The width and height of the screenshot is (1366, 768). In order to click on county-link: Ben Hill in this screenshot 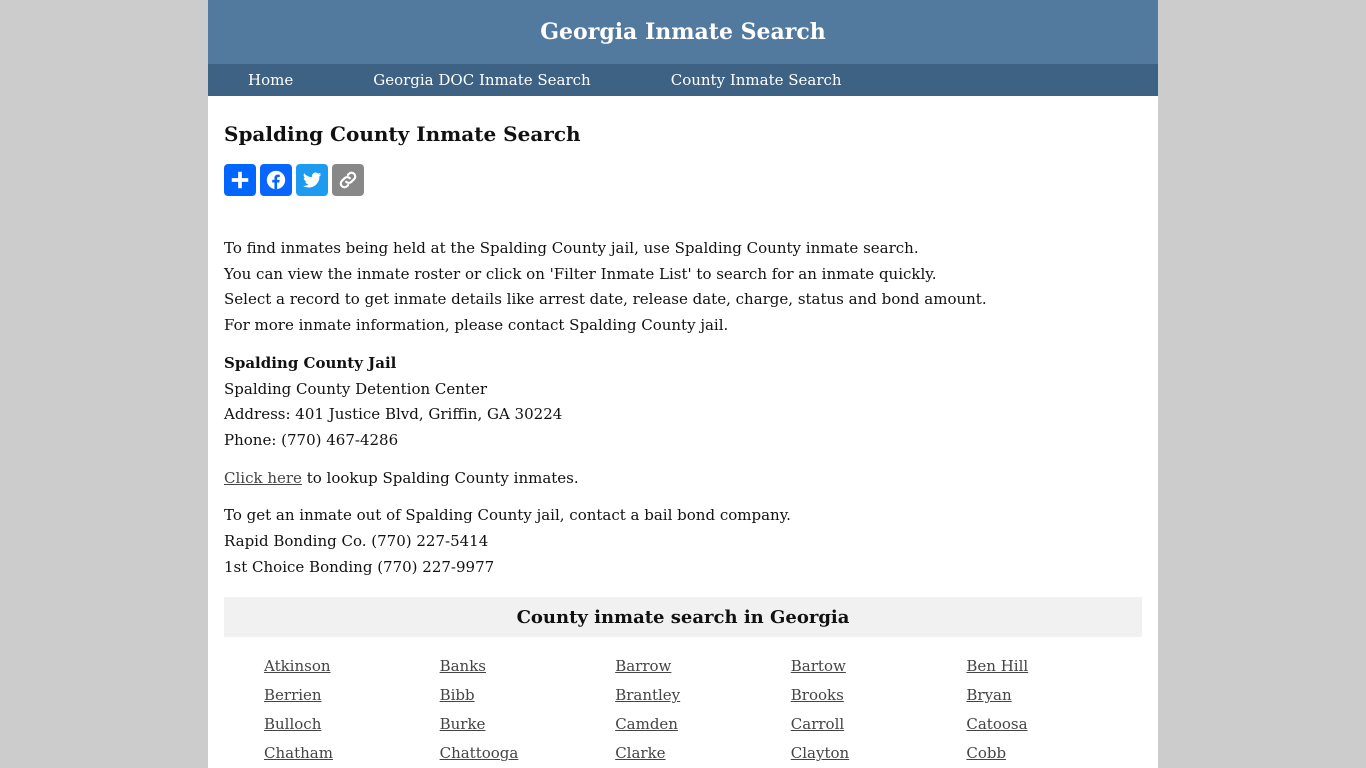, I will do `click(1054, 666)`.